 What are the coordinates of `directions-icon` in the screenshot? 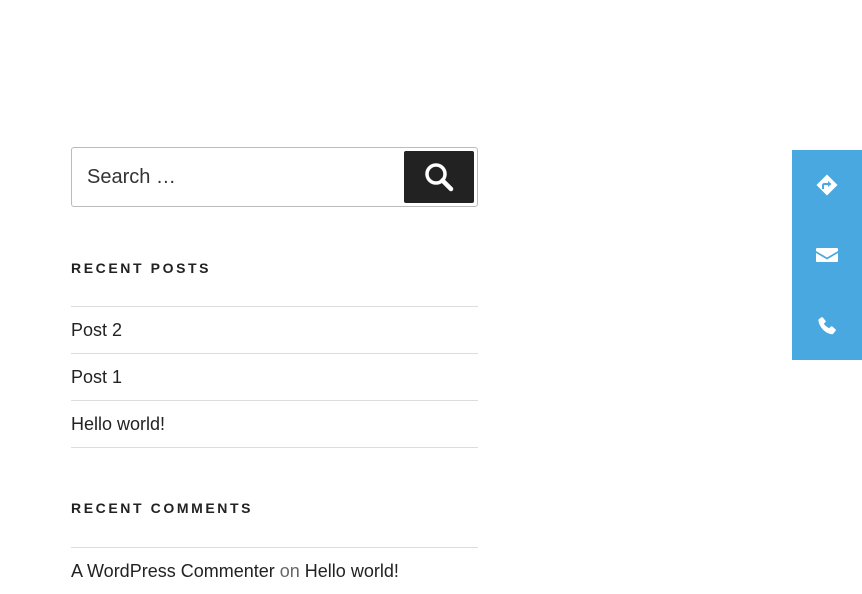 It's located at (827, 185).